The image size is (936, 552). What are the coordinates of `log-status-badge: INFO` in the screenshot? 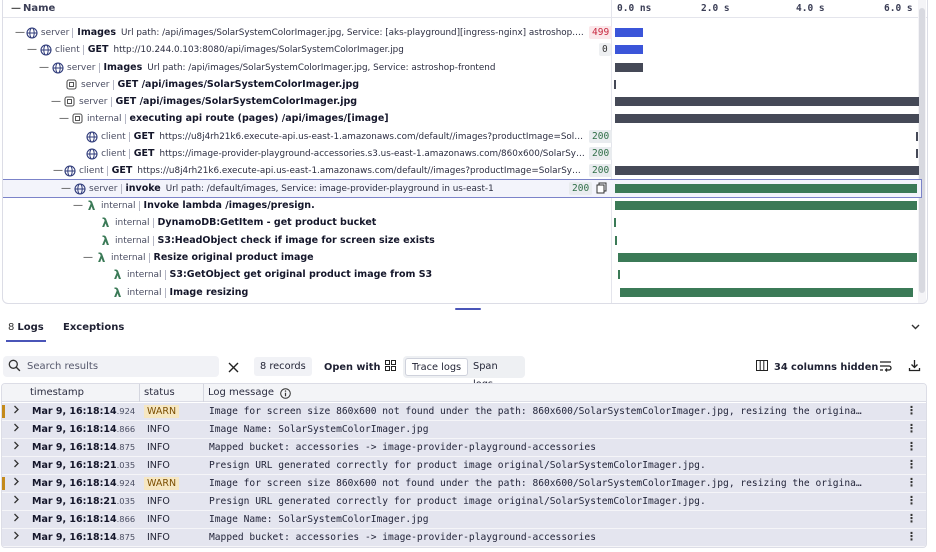 It's located at (158, 429).